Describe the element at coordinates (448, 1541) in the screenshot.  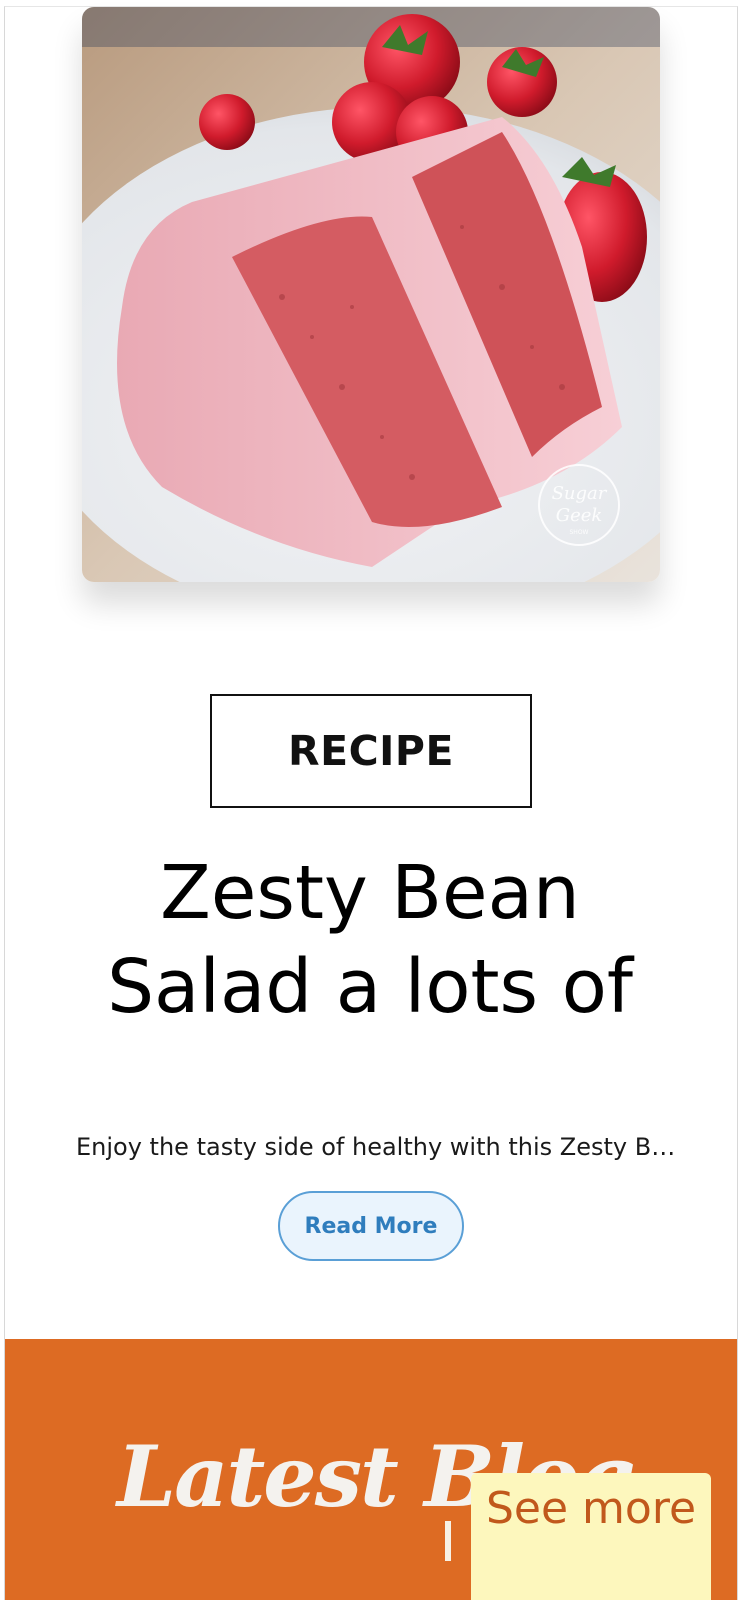
I see `section-divider` at that location.